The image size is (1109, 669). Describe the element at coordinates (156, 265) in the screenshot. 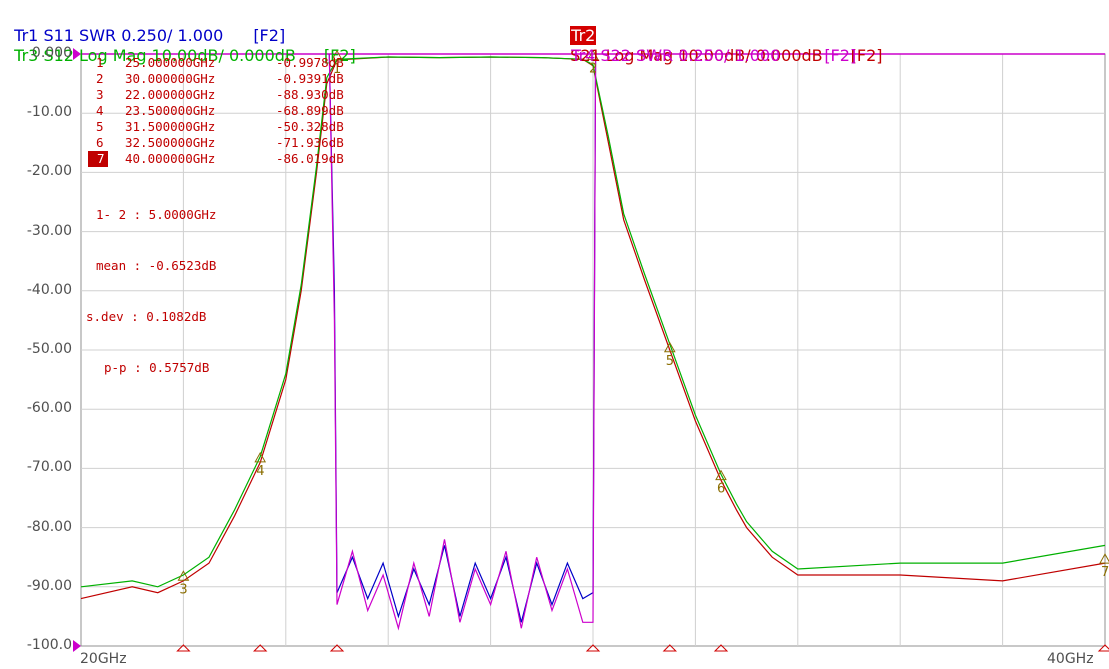

I see `stats-mean: mean : -0.6523dB` at that location.